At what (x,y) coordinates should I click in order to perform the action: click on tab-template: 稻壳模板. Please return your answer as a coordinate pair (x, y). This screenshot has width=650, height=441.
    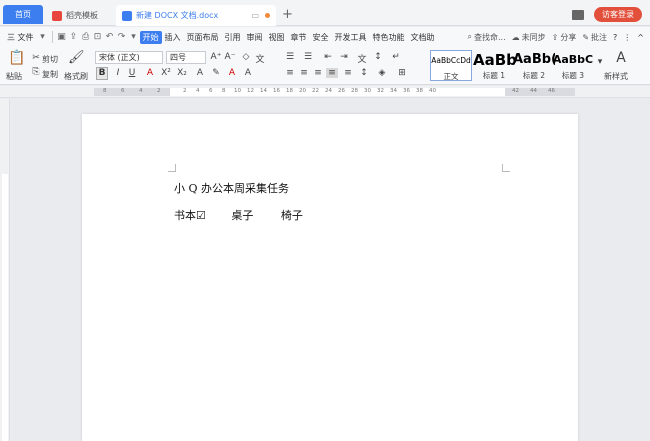
    Looking at the image, I should click on (79, 15).